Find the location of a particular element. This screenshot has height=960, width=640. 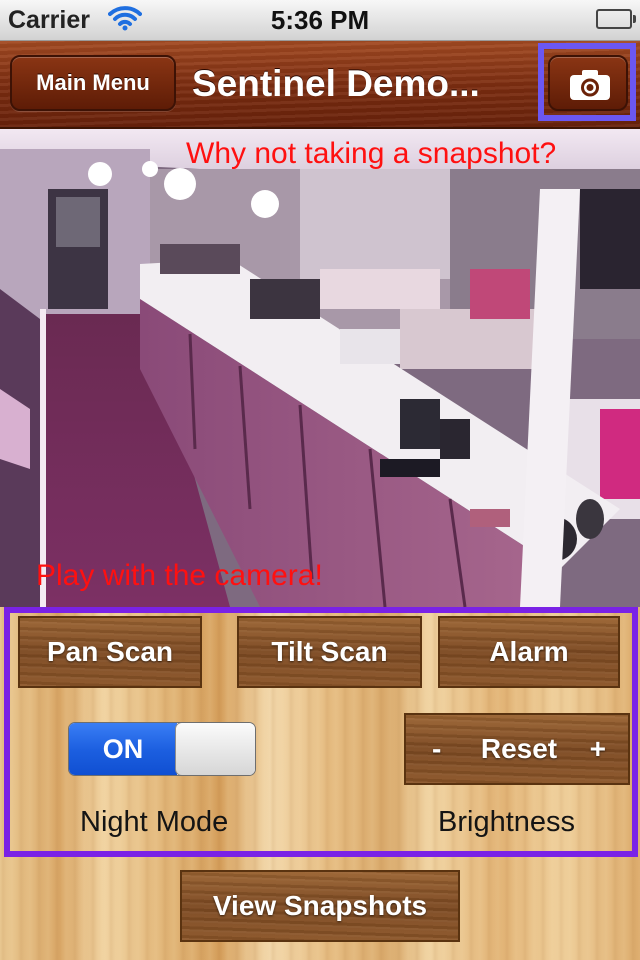

snapshot-button is located at coordinates (588, 83).